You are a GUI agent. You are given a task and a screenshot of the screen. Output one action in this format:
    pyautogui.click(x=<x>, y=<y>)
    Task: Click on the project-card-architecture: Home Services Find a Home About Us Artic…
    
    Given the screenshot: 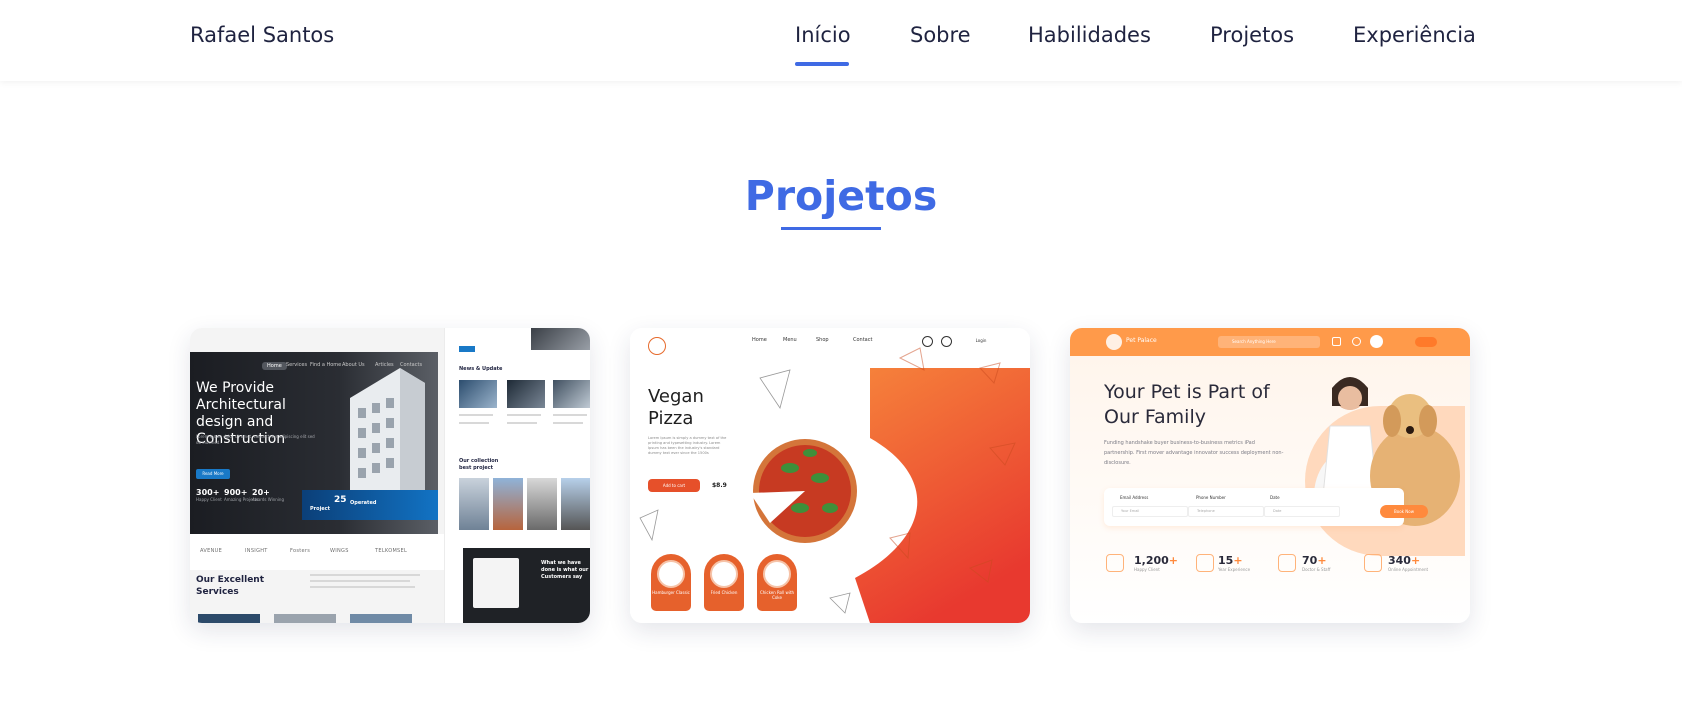 What is the action you would take?
    pyautogui.click(x=390, y=475)
    